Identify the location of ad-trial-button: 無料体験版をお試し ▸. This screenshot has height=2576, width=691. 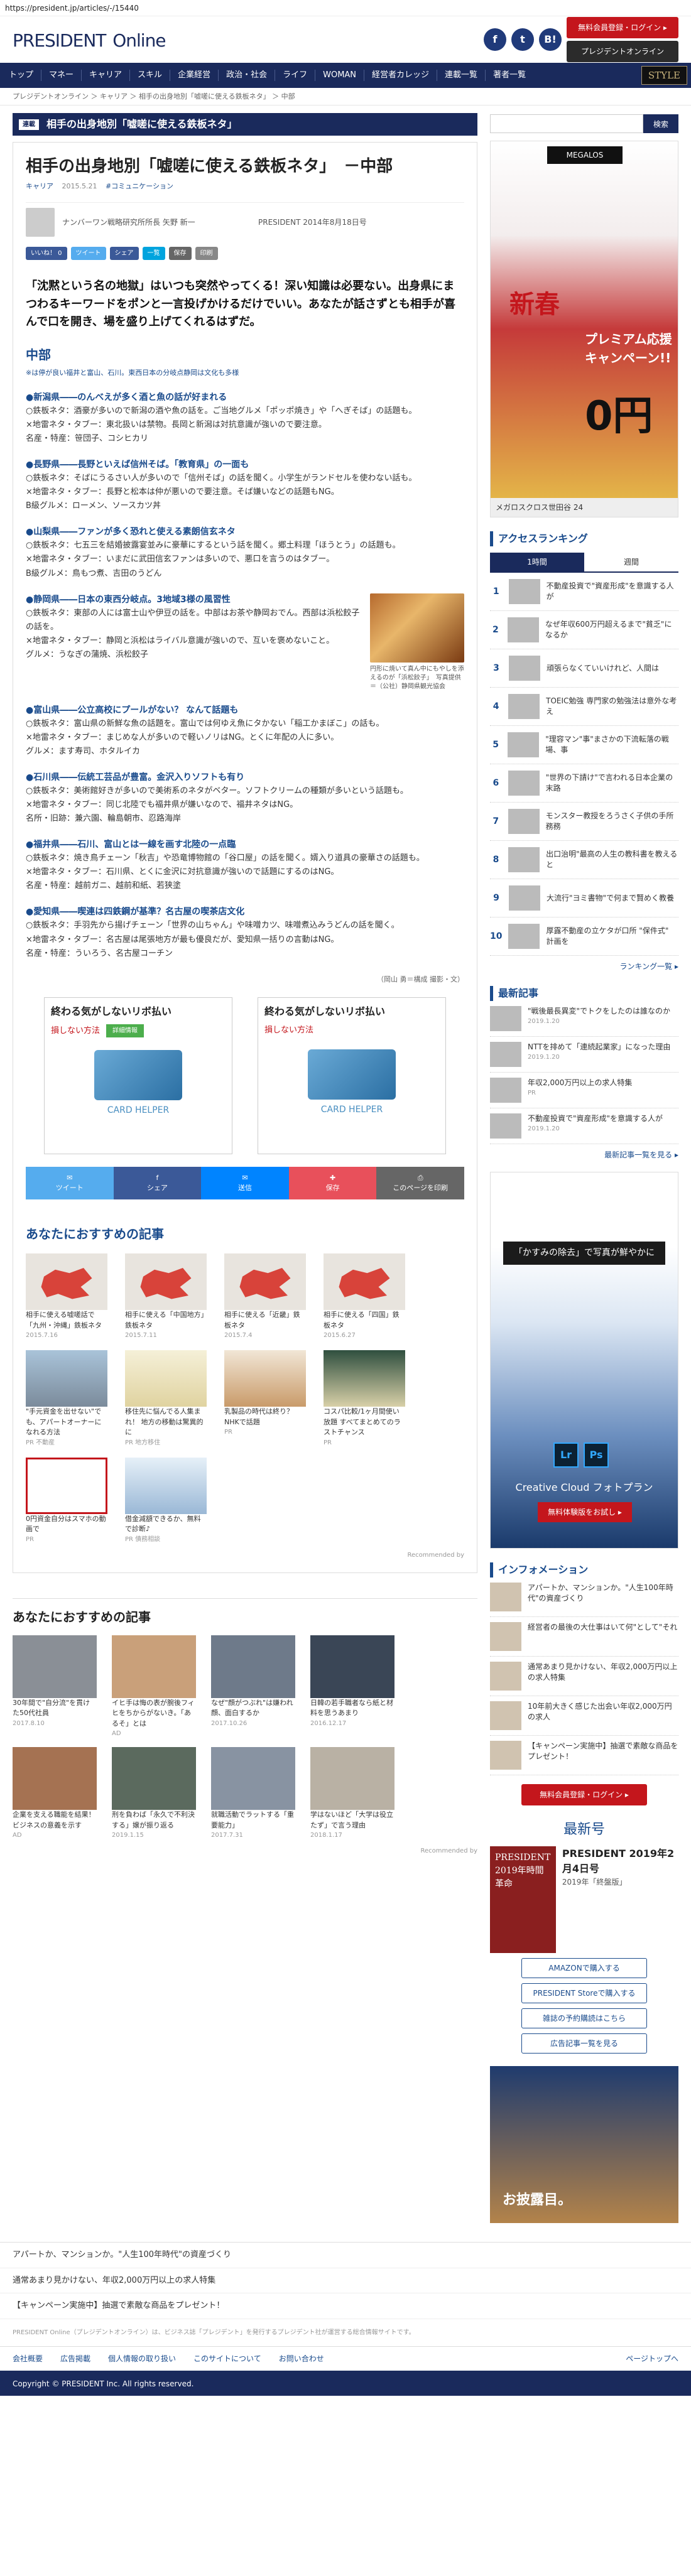
(585, 1512).